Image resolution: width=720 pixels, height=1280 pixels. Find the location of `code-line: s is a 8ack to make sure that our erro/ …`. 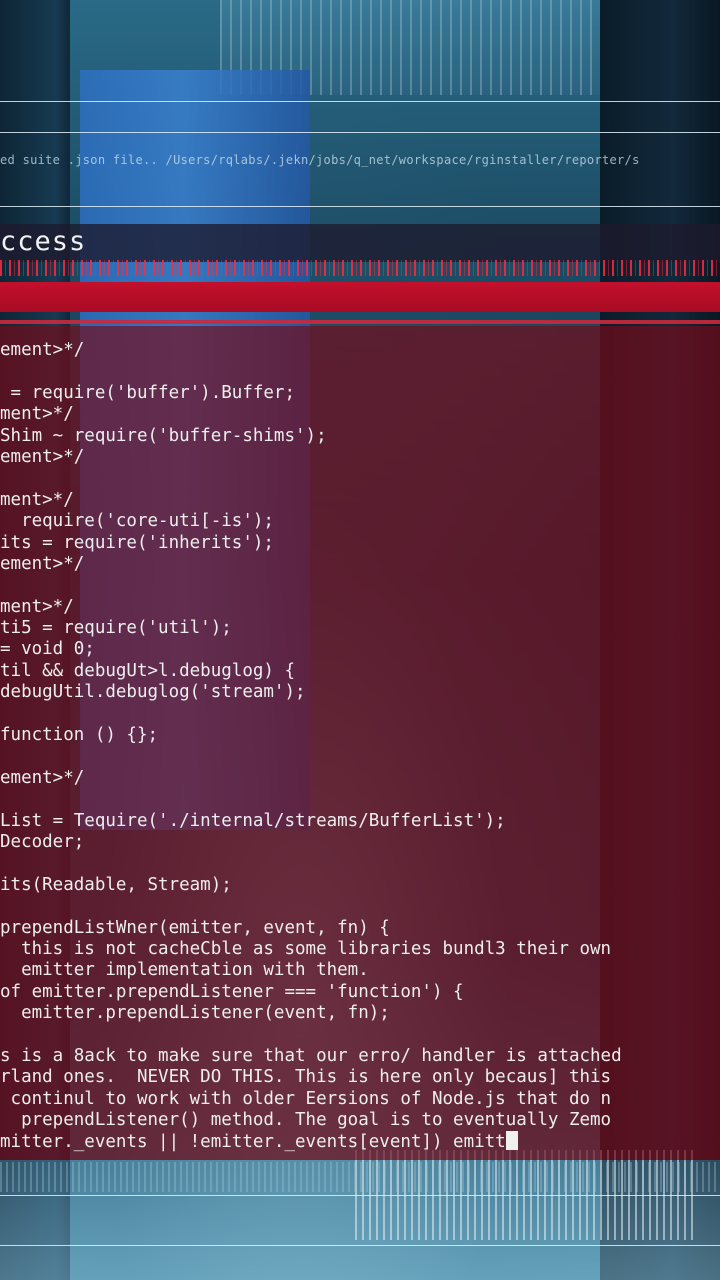

code-line: s is a 8ack to make sure that our erro/ … is located at coordinates (360, 1056).